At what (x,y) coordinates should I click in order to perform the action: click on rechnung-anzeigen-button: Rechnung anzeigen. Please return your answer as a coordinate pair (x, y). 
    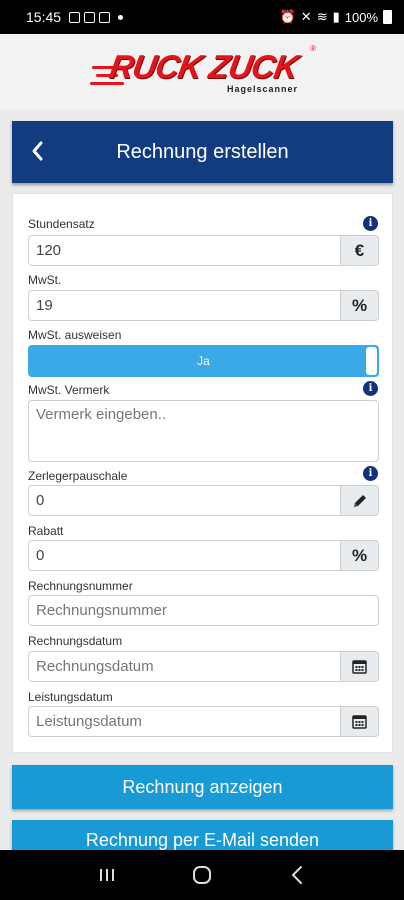
    Looking at the image, I should click on (202, 787).